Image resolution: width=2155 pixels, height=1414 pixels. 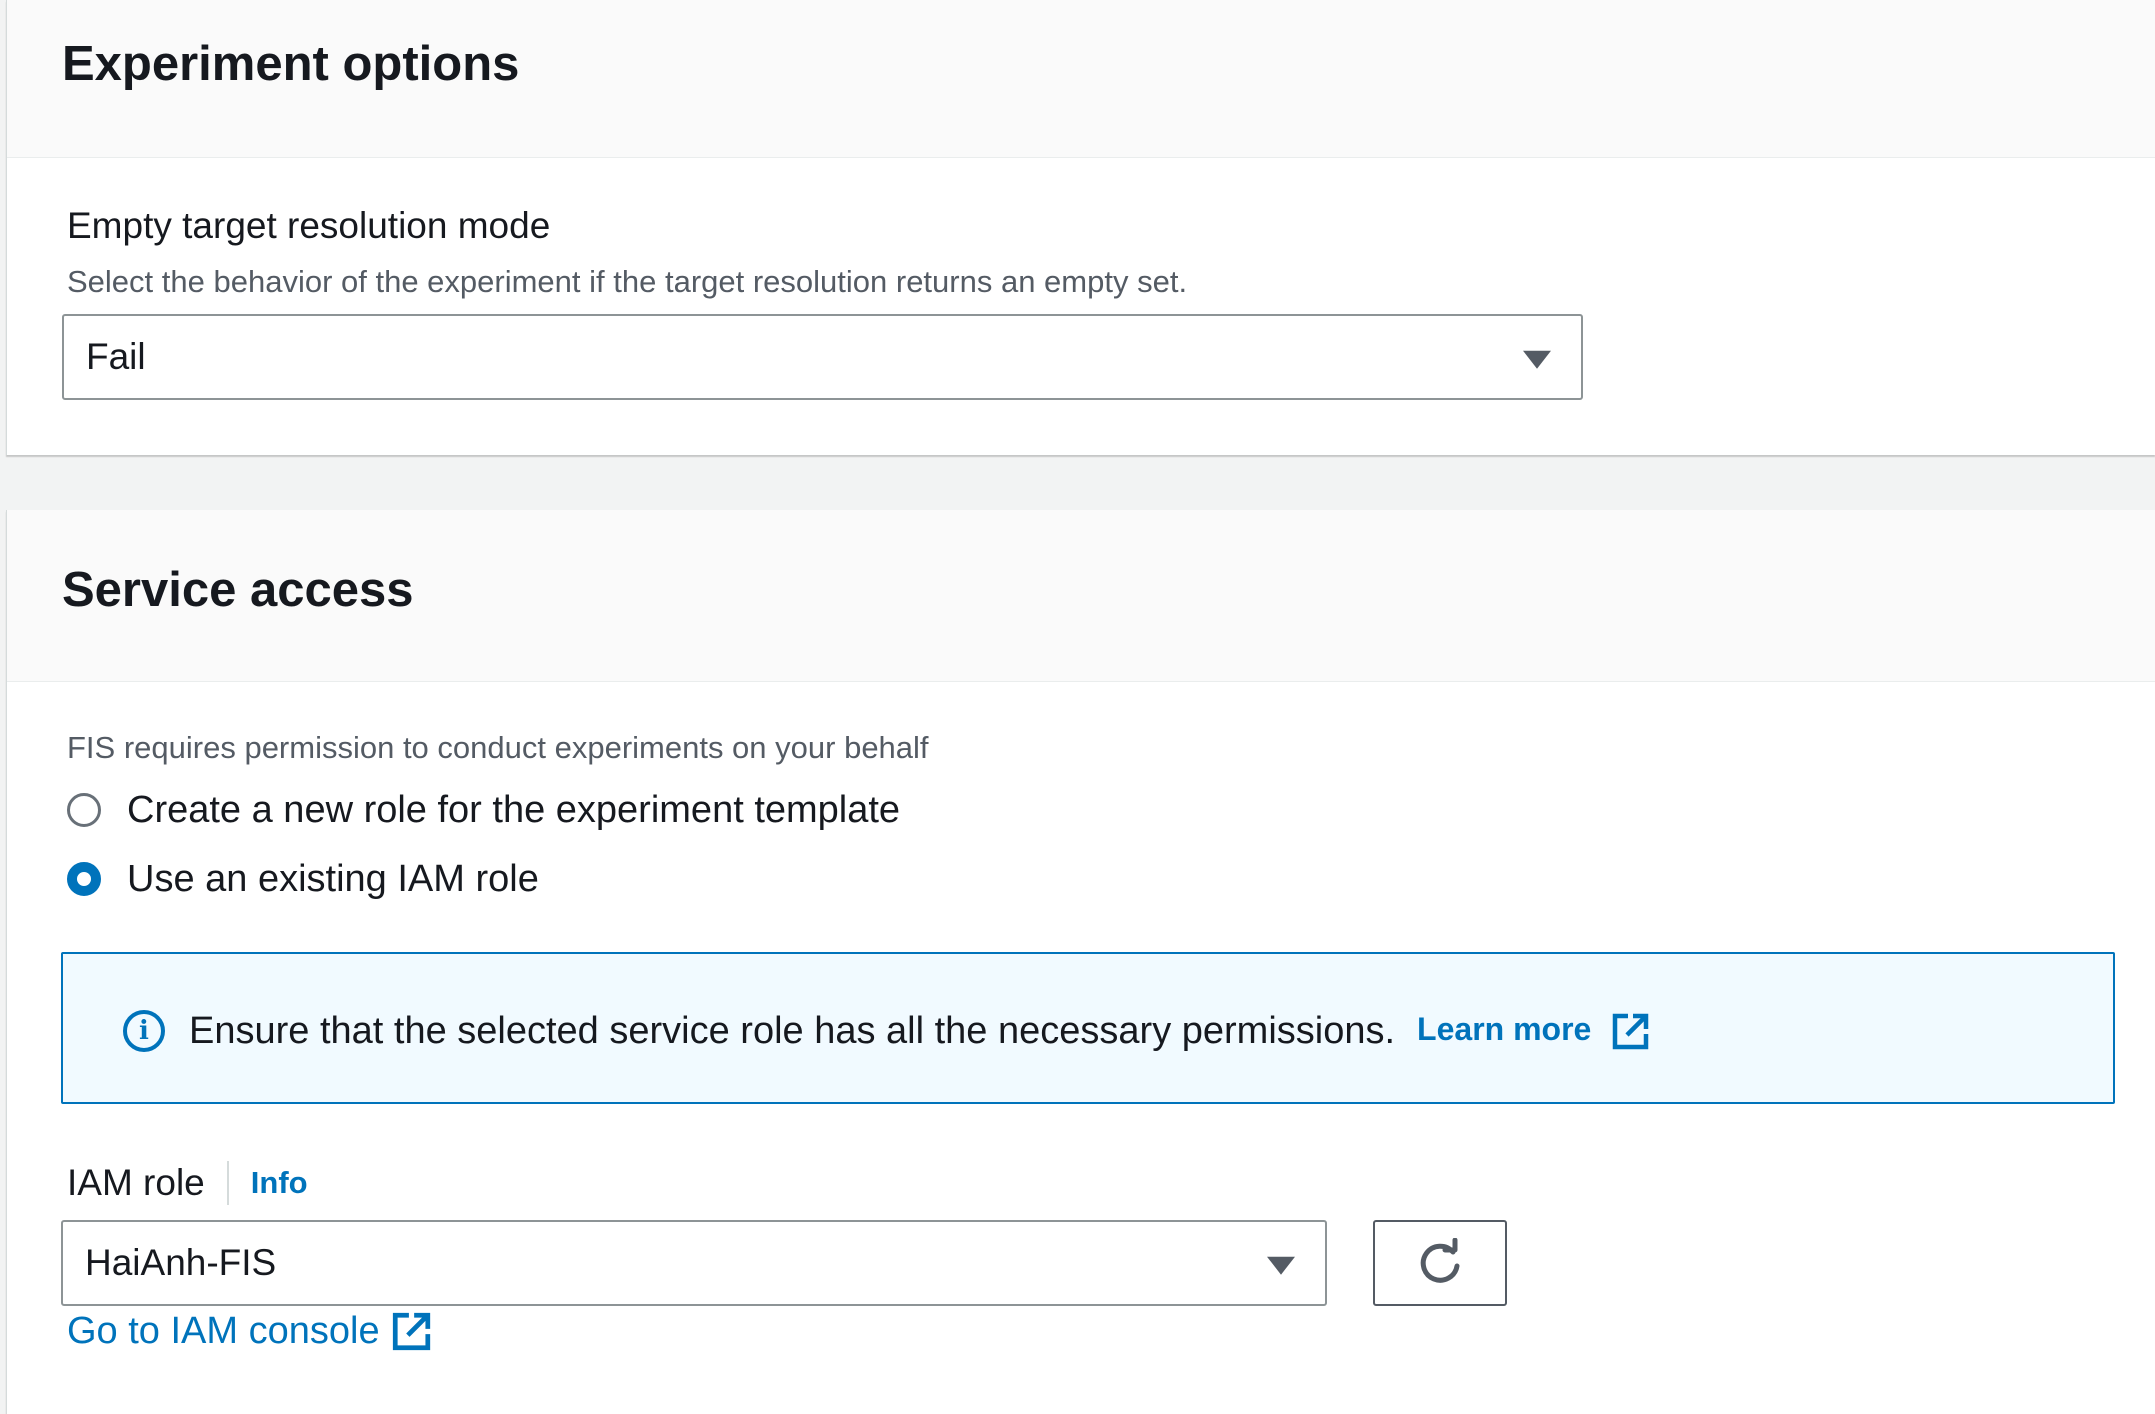 What do you see at coordinates (1081, 596) in the screenshot?
I see `service-access-header: Service access` at bounding box center [1081, 596].